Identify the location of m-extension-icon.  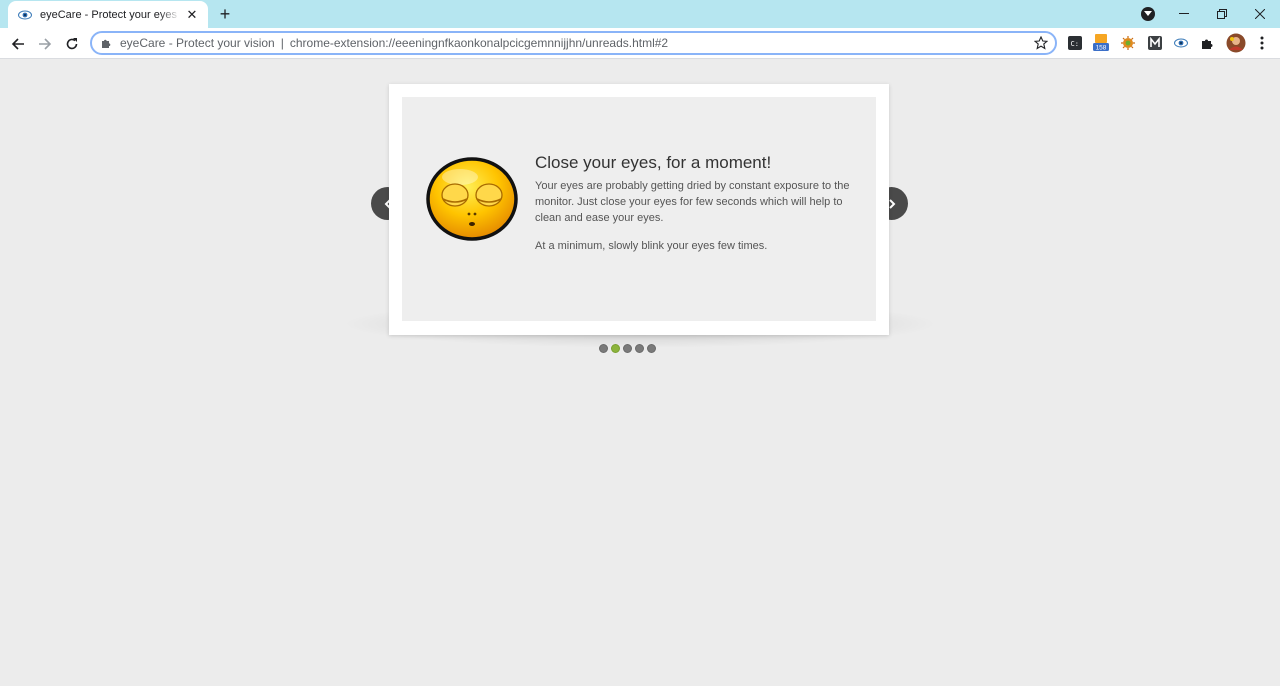
(1155, 43).